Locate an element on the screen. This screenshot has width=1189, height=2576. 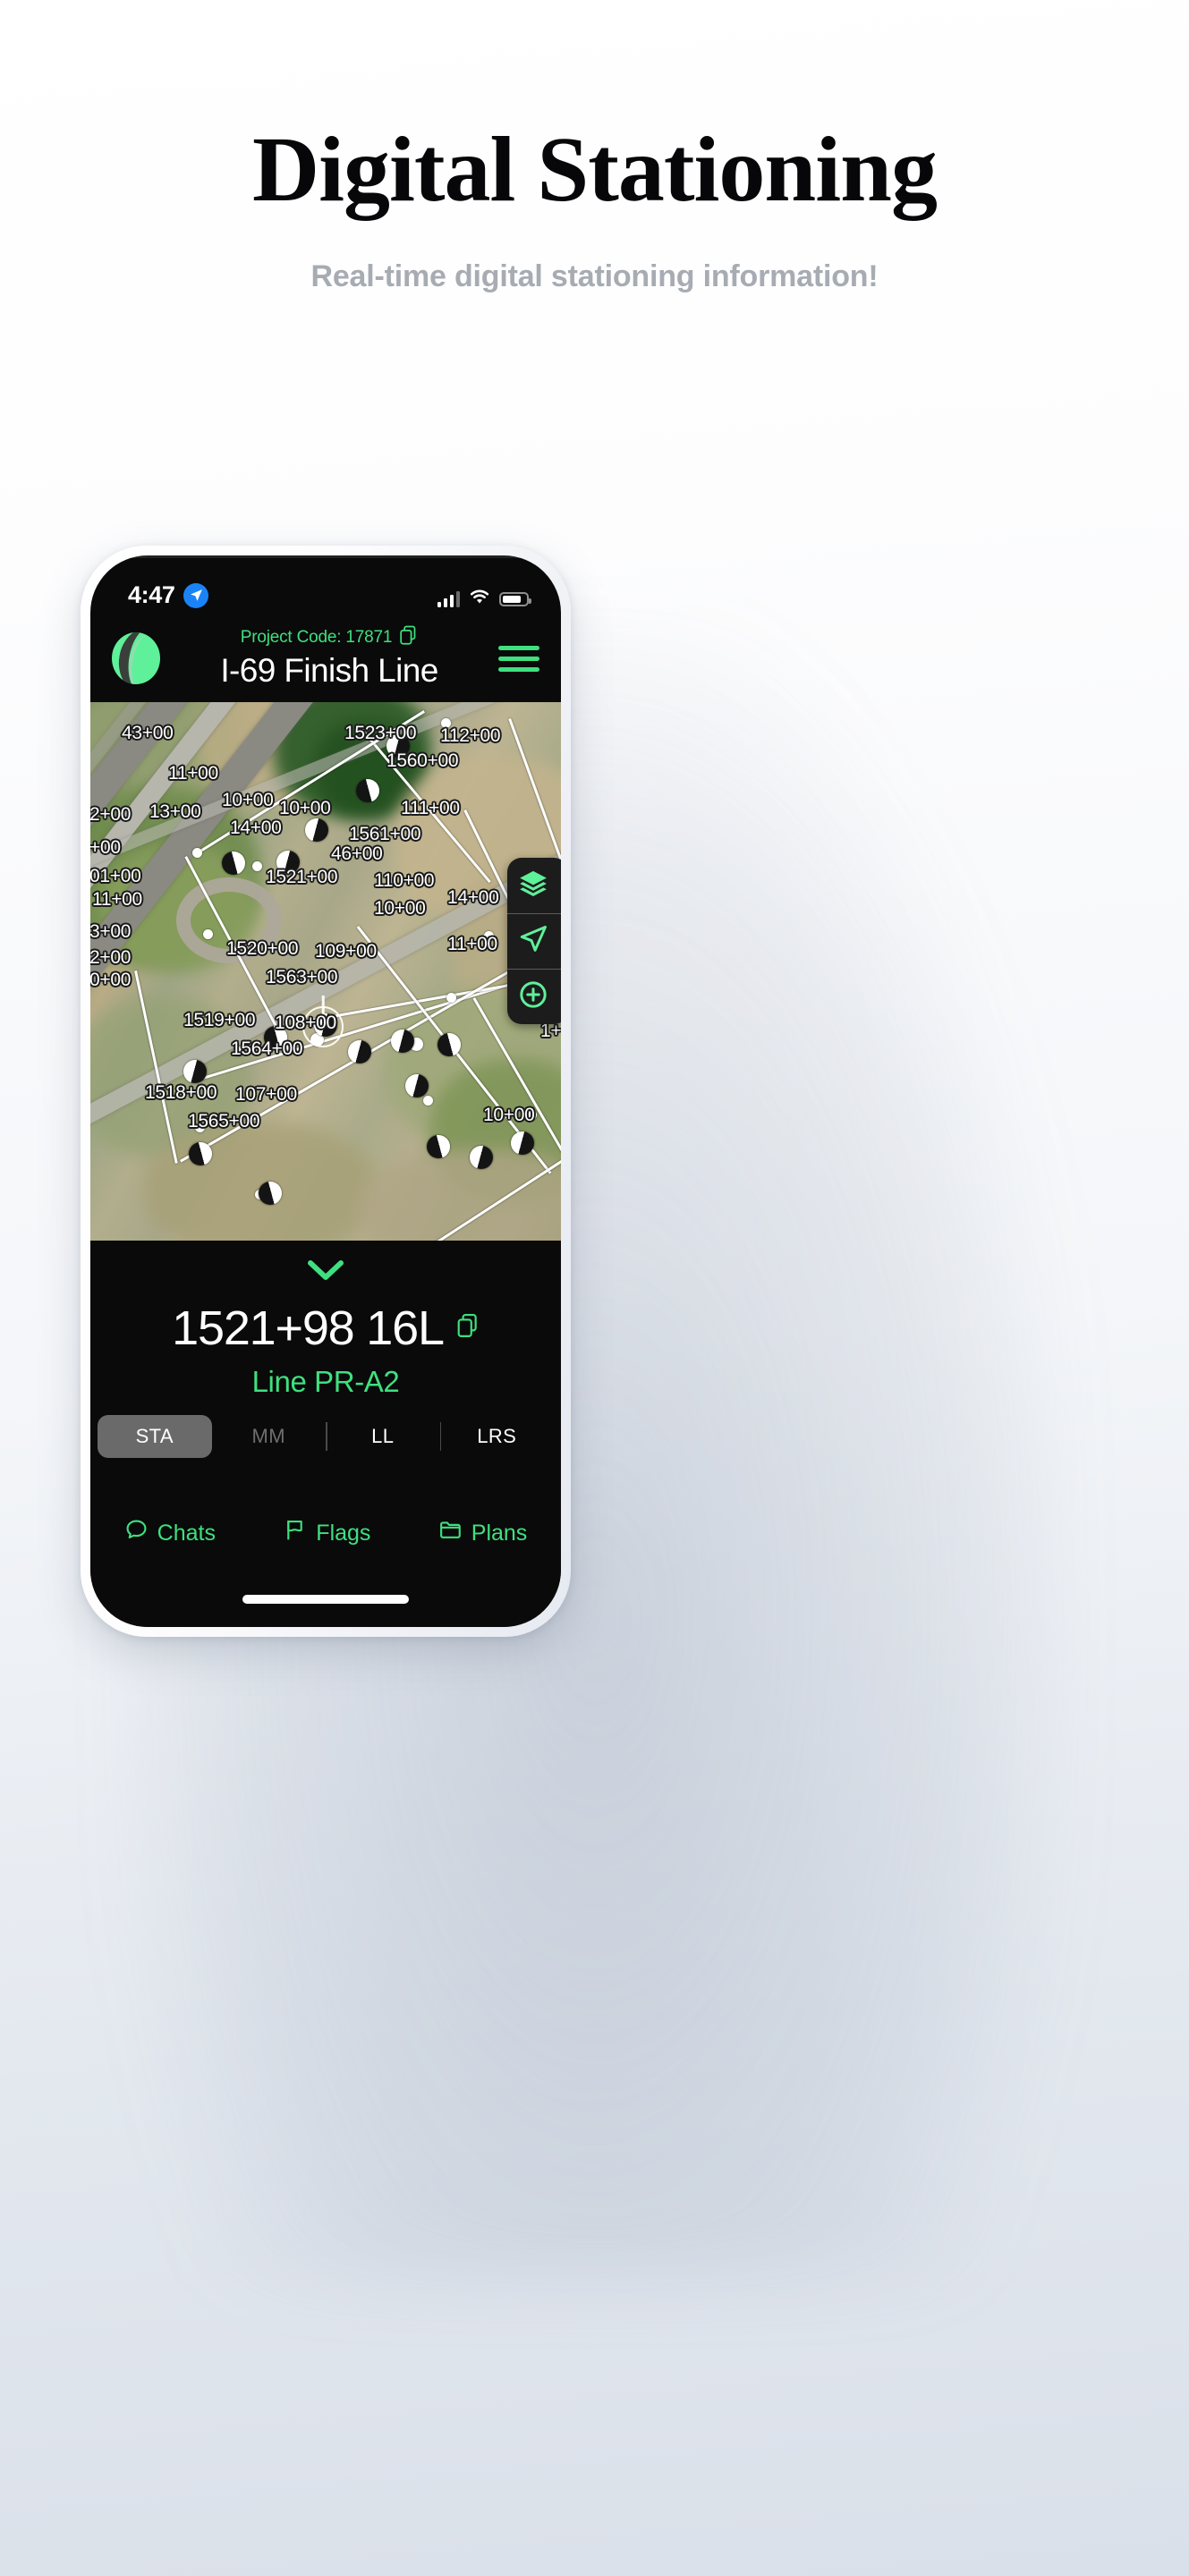
navigate-button is located at coordinates (534, 941).